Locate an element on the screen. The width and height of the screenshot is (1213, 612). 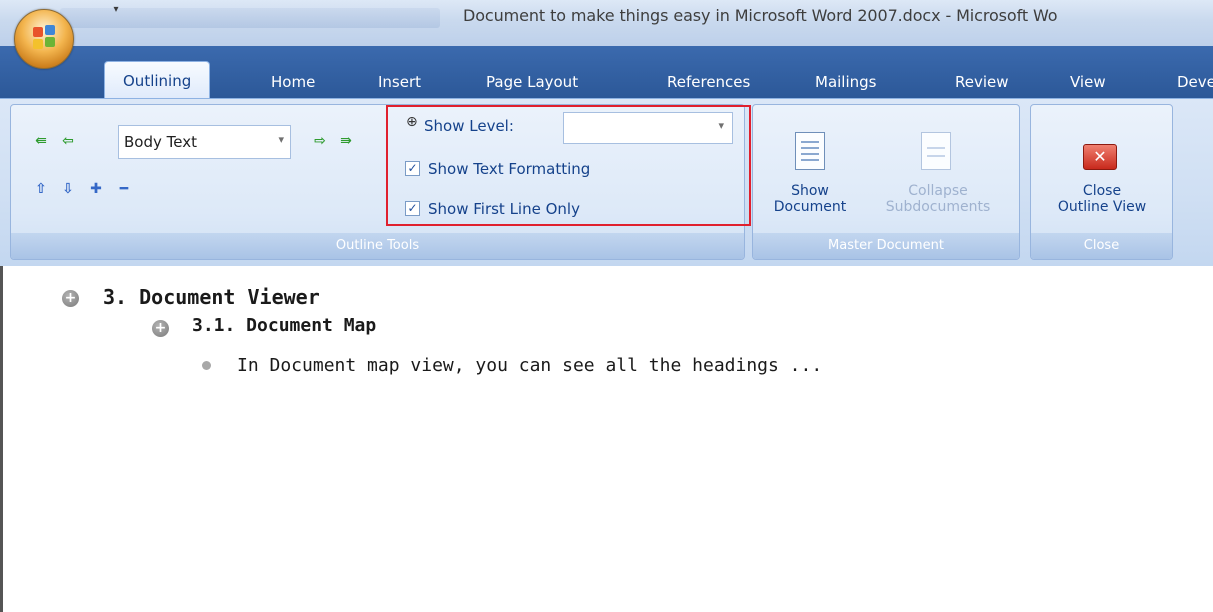
tab-outlining: Outlining is located at coordinates (157, 80).